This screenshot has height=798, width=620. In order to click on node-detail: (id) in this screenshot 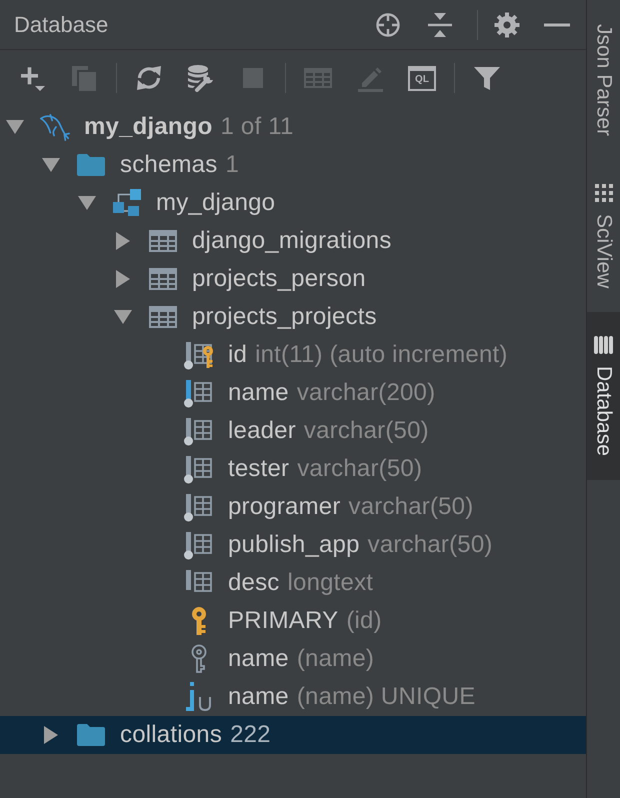, I will do `click(364, 621)`.